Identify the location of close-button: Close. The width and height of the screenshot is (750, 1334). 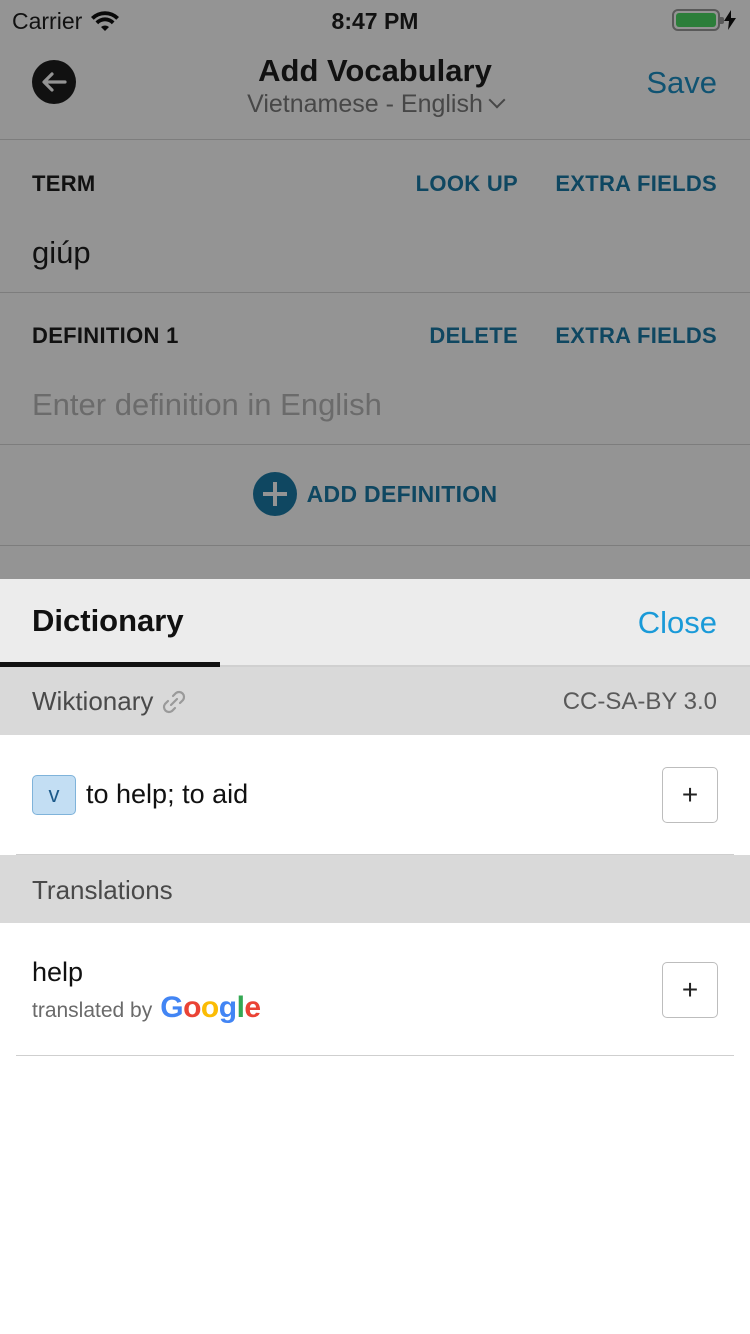
(677, 623).